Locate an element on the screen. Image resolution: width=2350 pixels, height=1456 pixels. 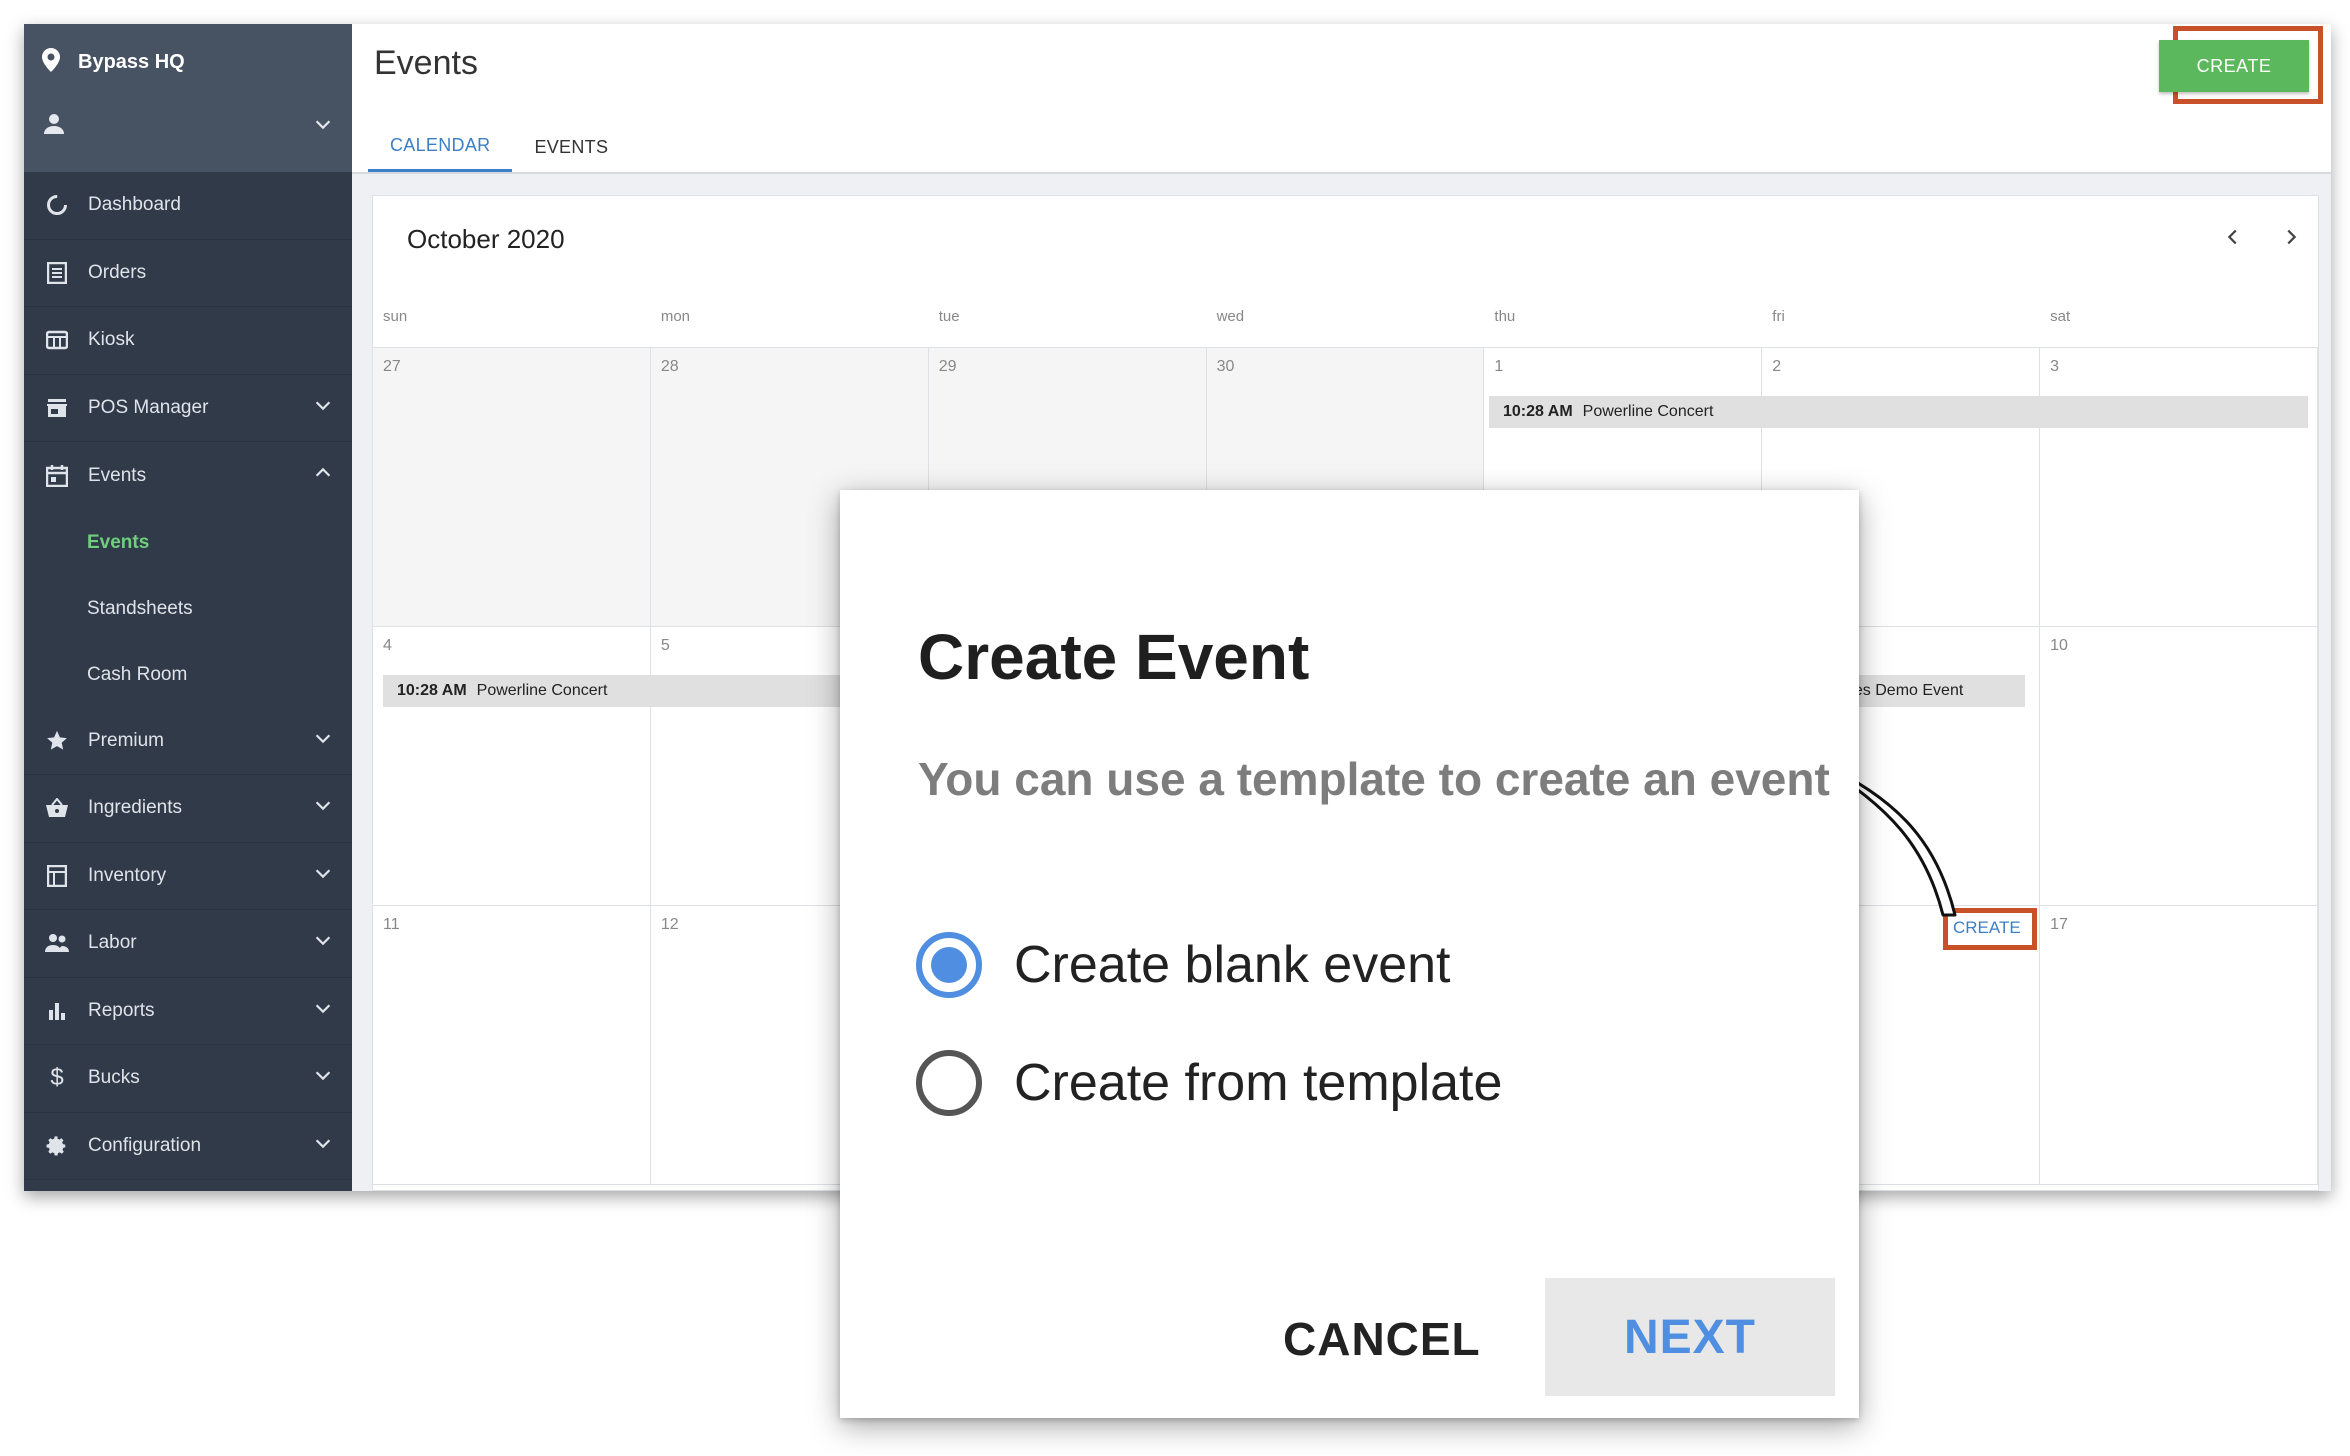
chevron-up-icon is located at coordinates (323, 476).